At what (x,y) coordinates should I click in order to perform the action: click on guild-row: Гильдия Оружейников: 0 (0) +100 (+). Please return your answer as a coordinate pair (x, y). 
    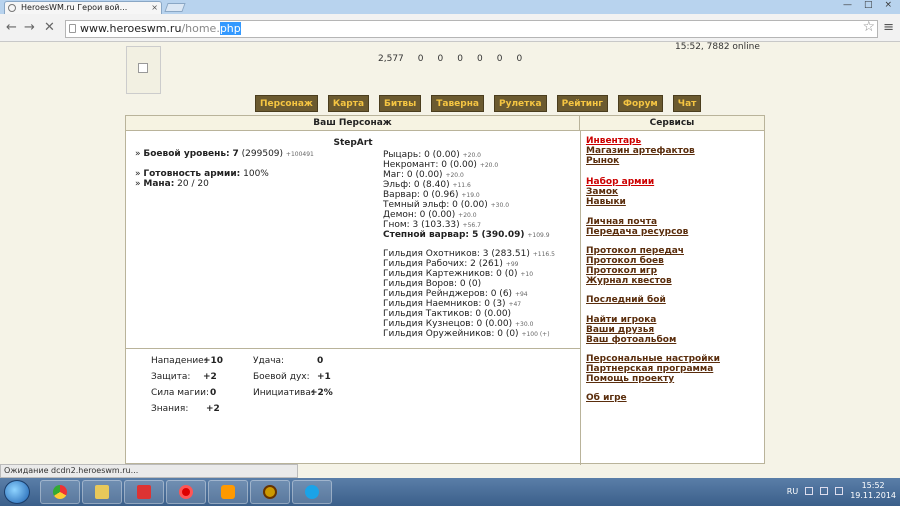
    Looking at the image, I should click on (466, 334).